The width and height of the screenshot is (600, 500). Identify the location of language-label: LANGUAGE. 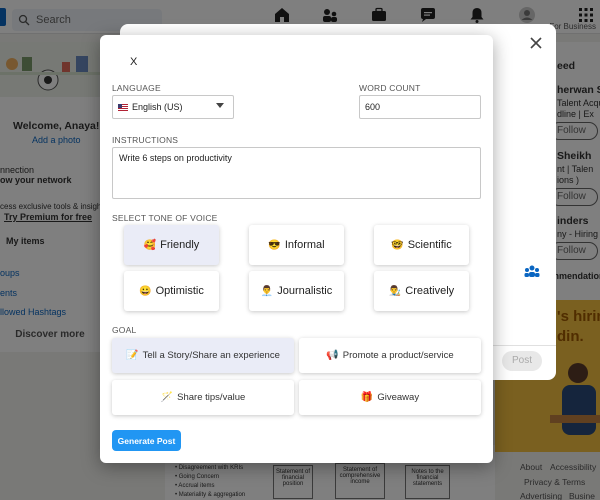
(136, 88).